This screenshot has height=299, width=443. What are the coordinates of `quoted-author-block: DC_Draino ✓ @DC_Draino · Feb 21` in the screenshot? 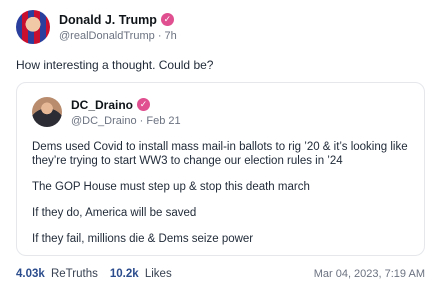 It's located at (126, 112).